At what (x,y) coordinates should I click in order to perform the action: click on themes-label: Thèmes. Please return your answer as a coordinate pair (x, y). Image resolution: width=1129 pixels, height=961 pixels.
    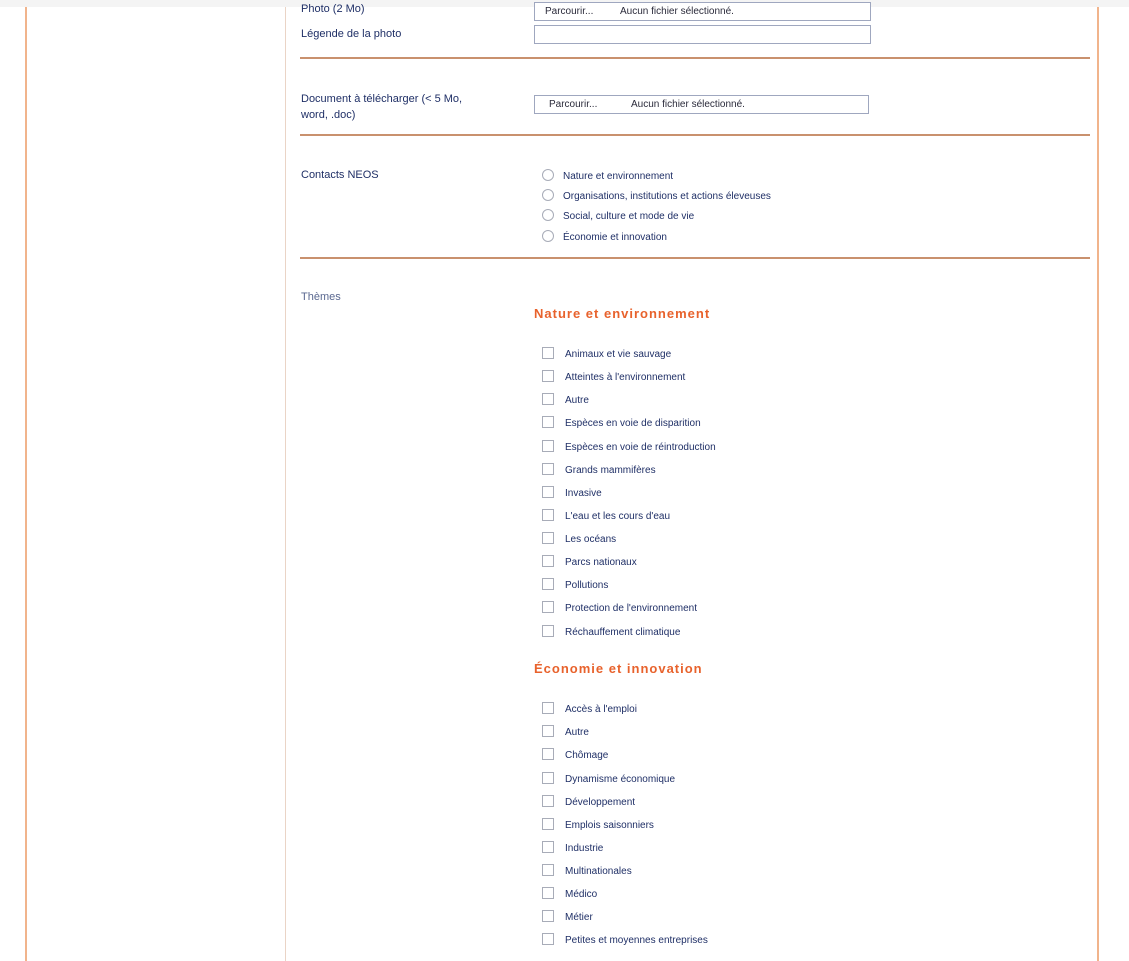
    Looking at the image, I should click on (321, 297).